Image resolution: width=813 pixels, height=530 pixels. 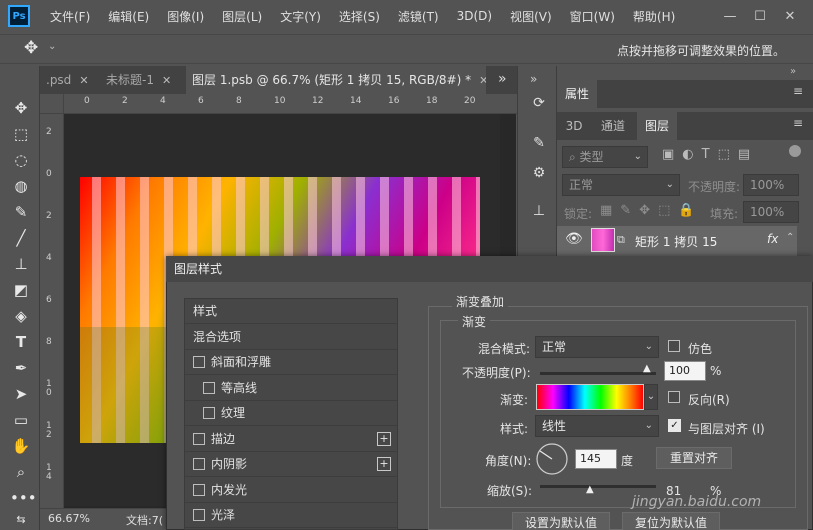 What do you see at coordinates (21, 472) in the screenshot?
I see `zoom-icon: ⌕` at bounding box center [21, 472].